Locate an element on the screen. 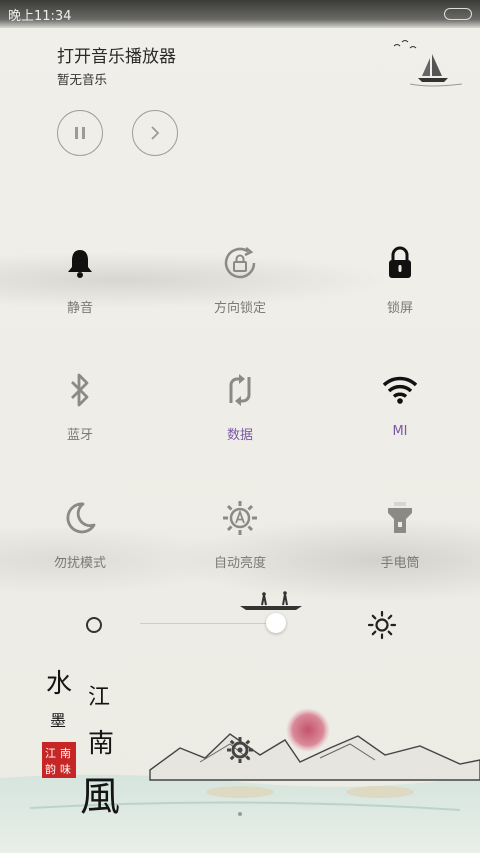  svg-text: 韵 is located at coordinates (50, 769).